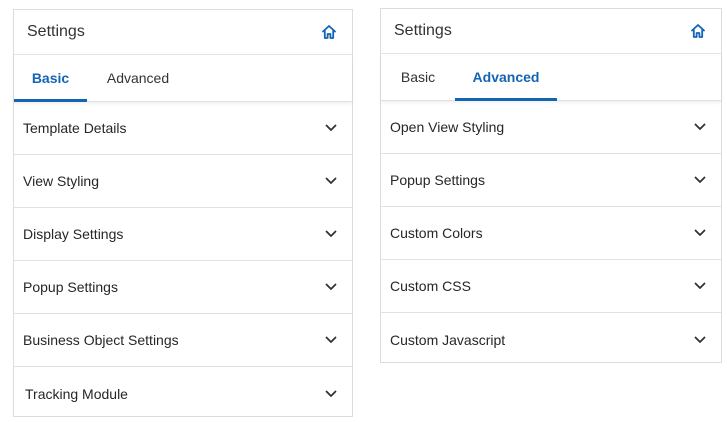 The image size is (727, 422). What do you see at coordinates (183, 340) in the screenshot?
I see `accordion-business-object-settings: Business Object Settings` at bounding box center [183, 340].